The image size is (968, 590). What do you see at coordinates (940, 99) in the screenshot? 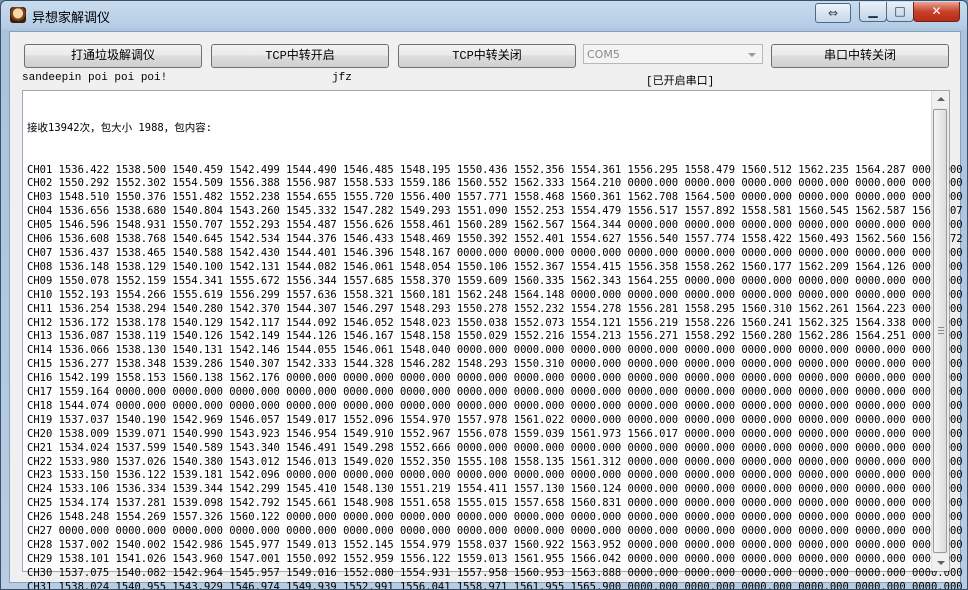
I see `scroll-up-arrow-icon` at bounding box center [940, 99].